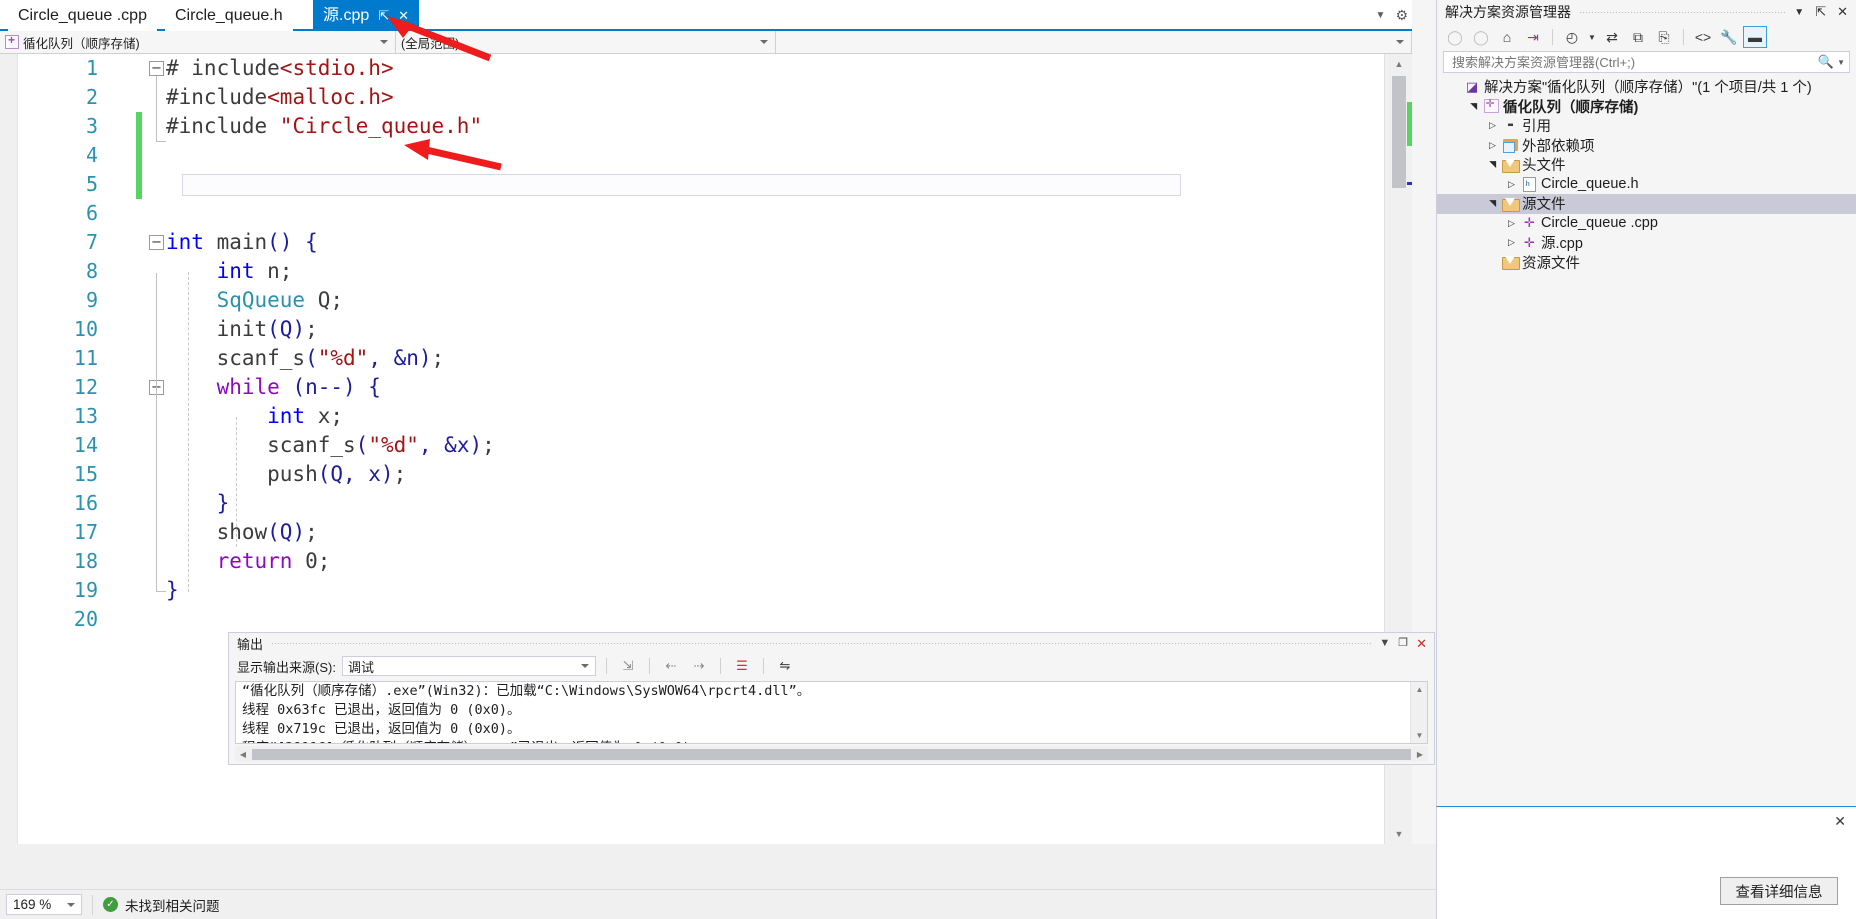 The image size is (1856, 919). I want to click on code-line: 8 int n;, so click(701, 271).